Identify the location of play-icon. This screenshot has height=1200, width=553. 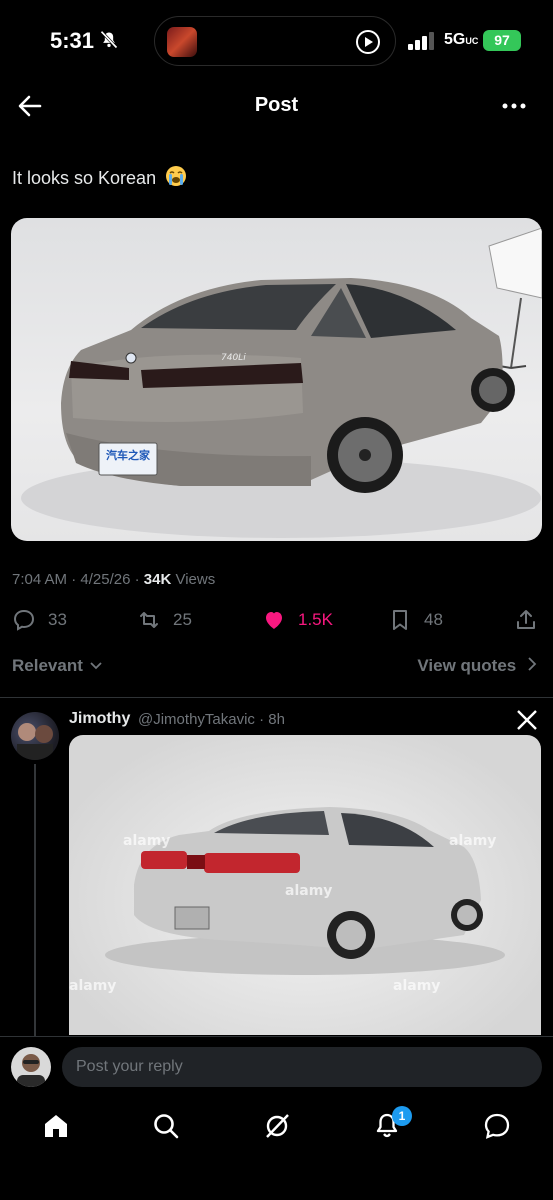
(368, 42).